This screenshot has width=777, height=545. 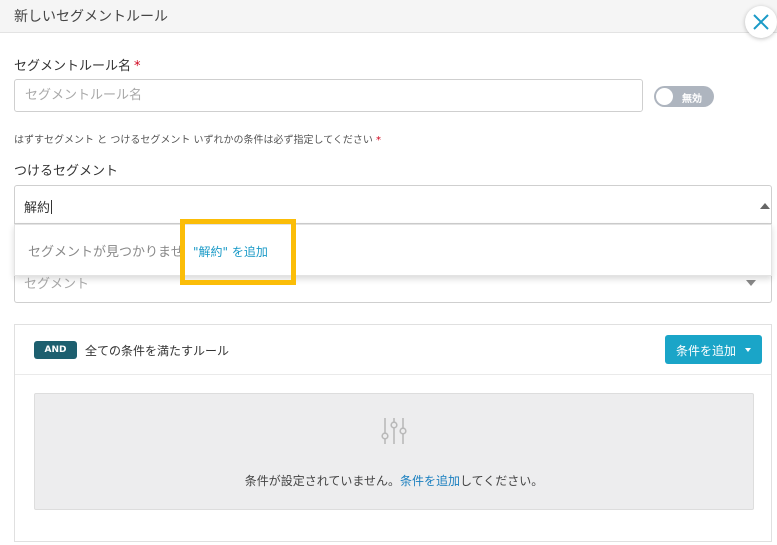 I want to click on close-button, so click(x=761, y=22).